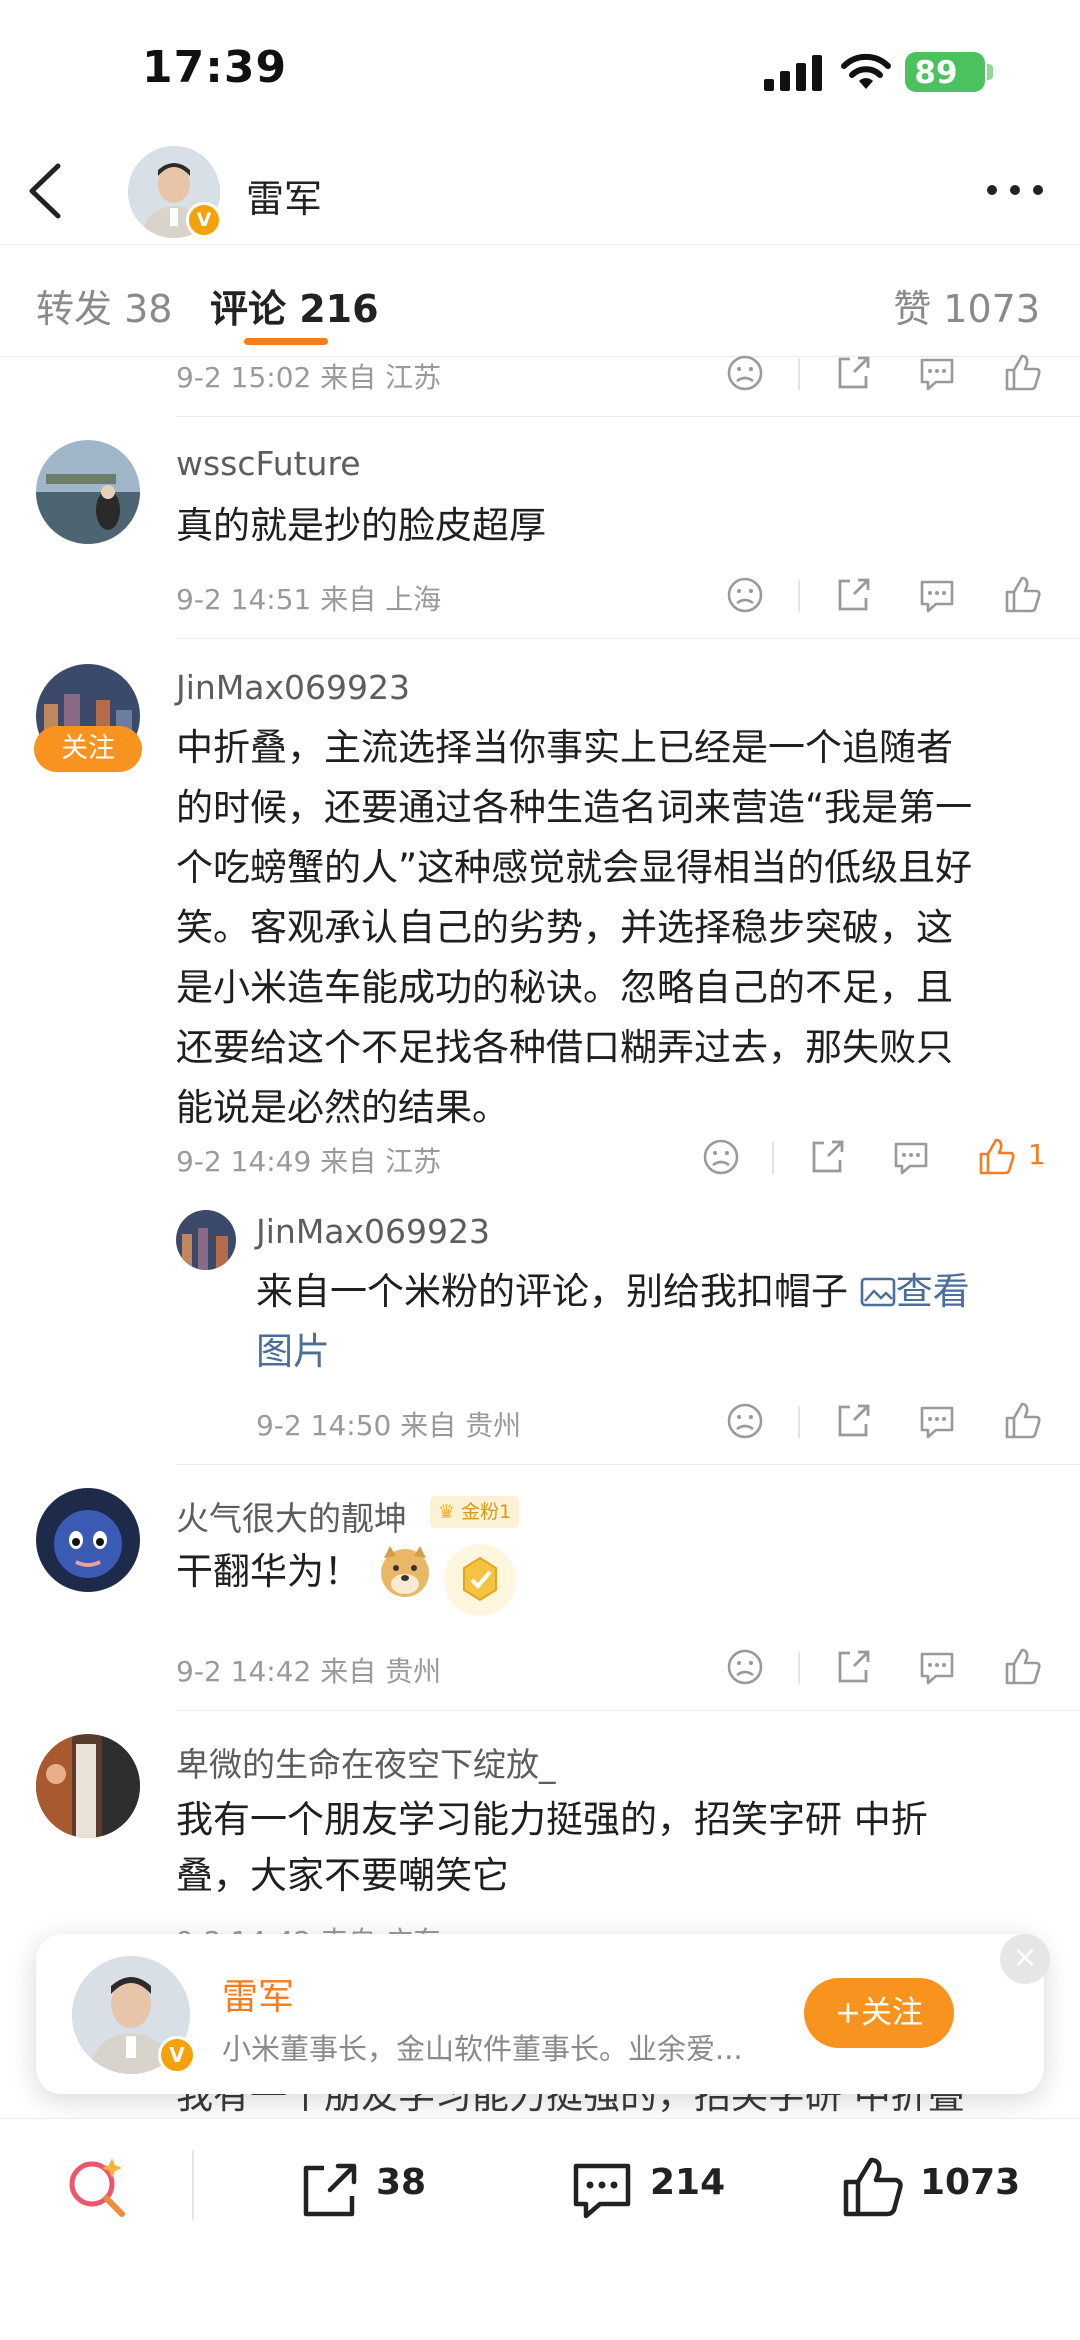  What do you see at coordinates (540, 244) in the screenshot?
I see `header-divider` at bounding box center [540, 244].